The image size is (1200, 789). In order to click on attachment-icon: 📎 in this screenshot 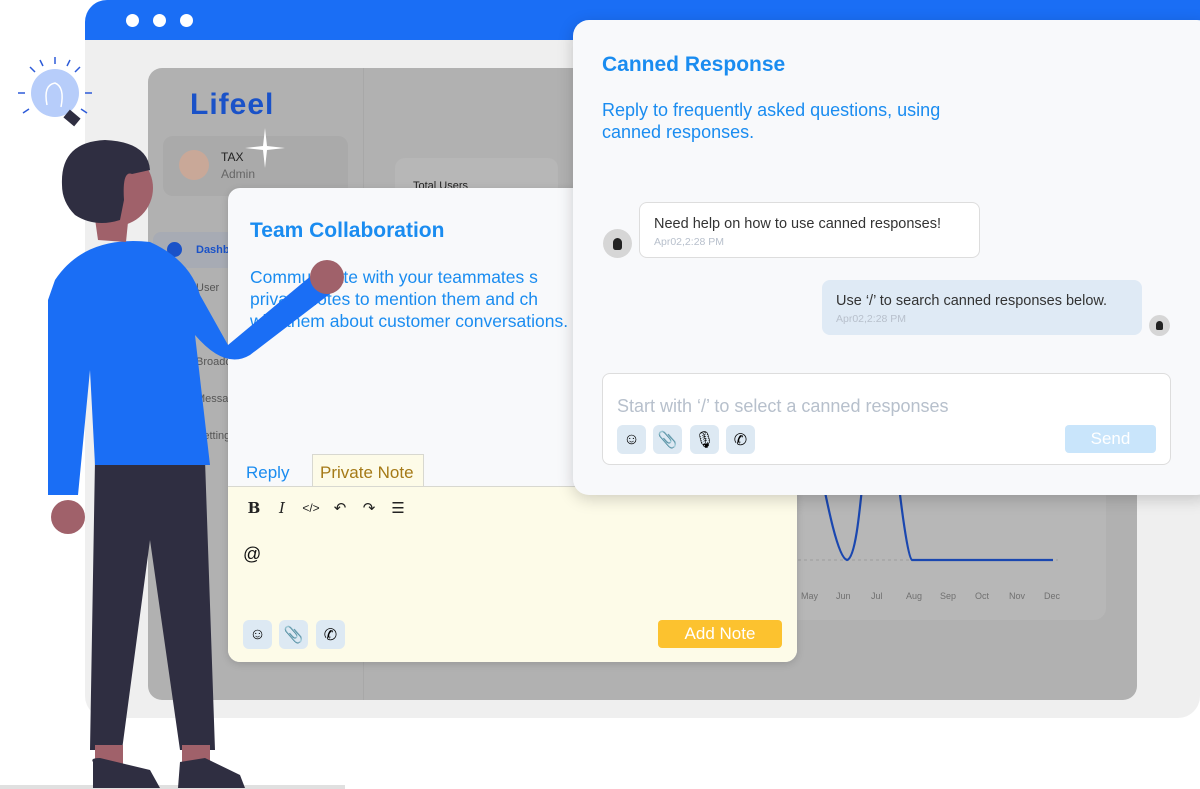, I will do `click(667, 439)`.